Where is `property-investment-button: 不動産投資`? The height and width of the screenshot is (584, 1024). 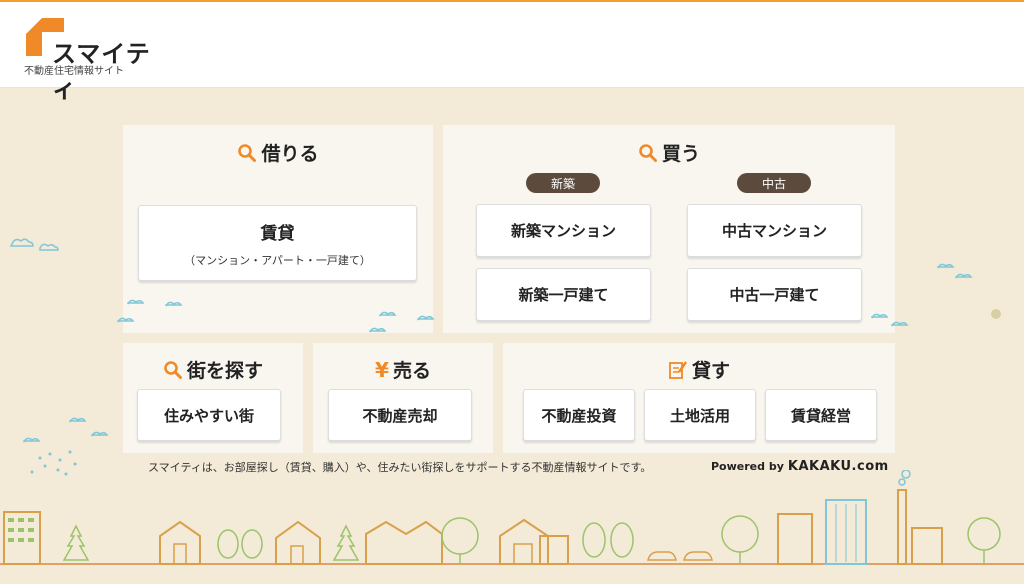
property-investment-button: 不動産投資 is located at coordinates (579, 415).